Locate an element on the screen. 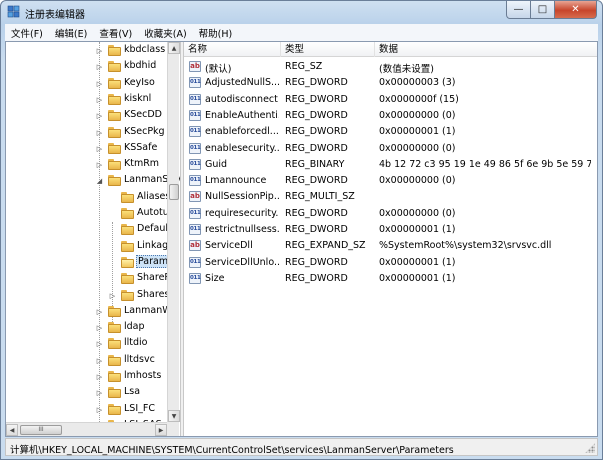 The height and width of the screenshot is (460, 603). tree-horizontal-scrollbar: ◀ III ▶ is located at coordinates (86, 429).